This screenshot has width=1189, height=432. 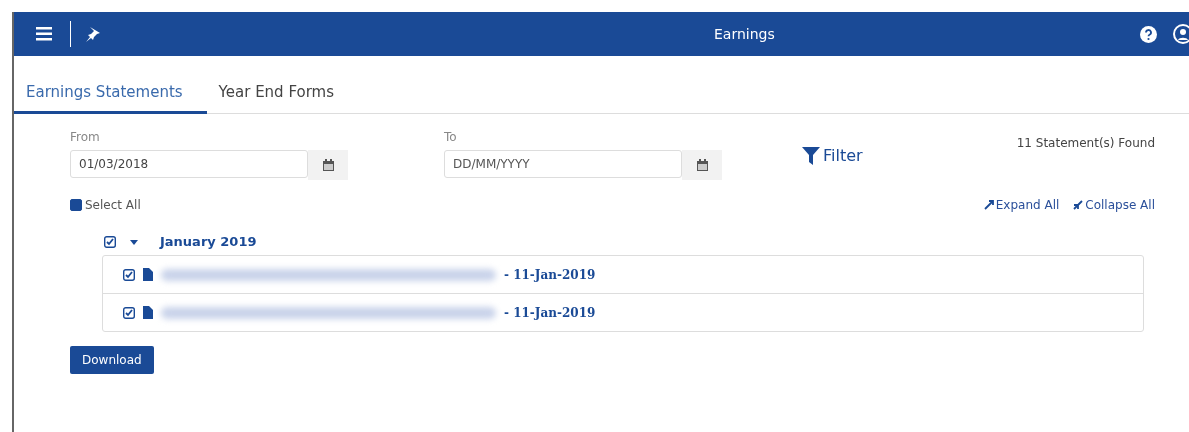 What do you see at coordinates (563, 164) in the screenshot?
I see `date-field: DD/MM/YYYY` at bounding box center [563, 164].